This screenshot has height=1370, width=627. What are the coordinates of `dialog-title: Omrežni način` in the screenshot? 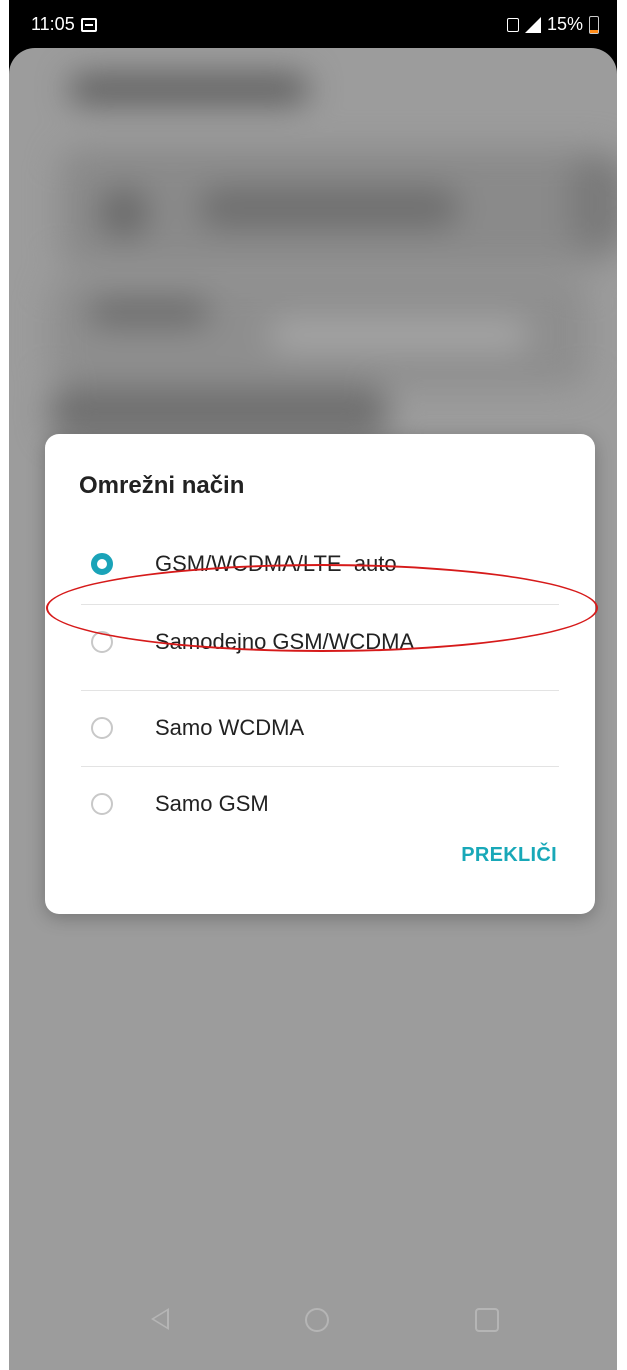 It's located at (162, 485).